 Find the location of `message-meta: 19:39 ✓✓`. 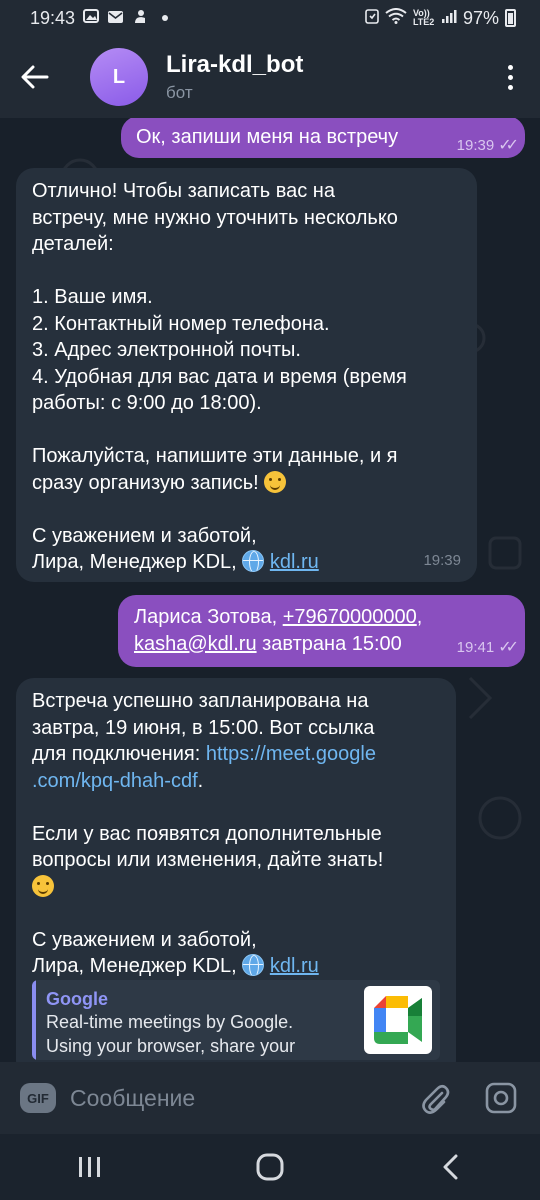

message-meta: 19:39 ✓✓ is located at coordinates (487, 146).